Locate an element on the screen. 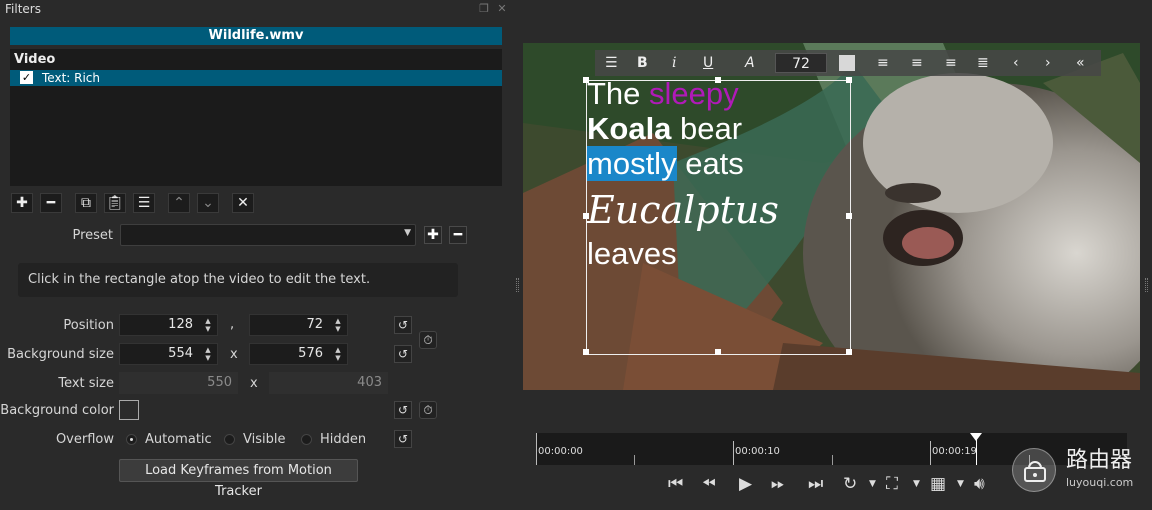 This screenshot has width=1152, height=510. copy-icon: ⧉ is located at coordinates (86, 203).